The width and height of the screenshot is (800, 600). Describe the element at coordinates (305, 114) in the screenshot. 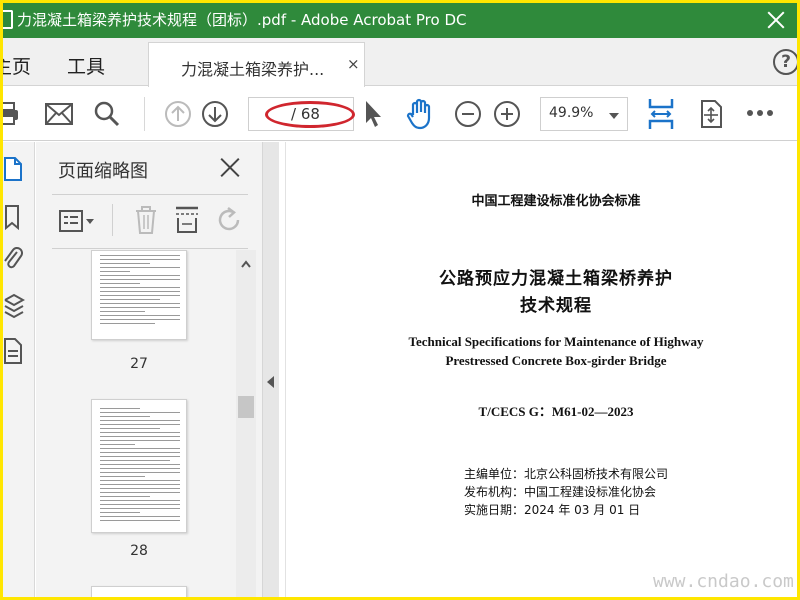

I see `page-total-label: / 68` at that location.